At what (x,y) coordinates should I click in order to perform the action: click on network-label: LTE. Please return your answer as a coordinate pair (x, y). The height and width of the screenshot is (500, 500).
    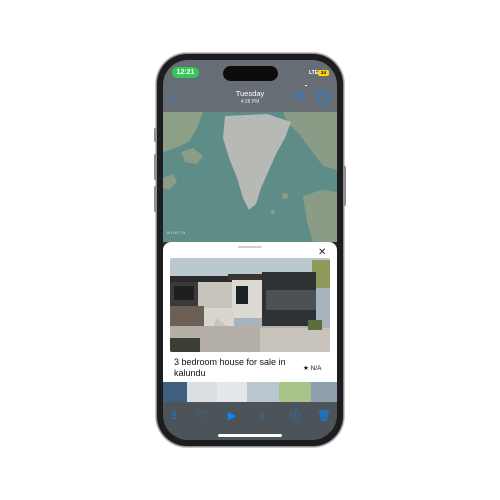
    Looking at the image, I should click on (314, 73).